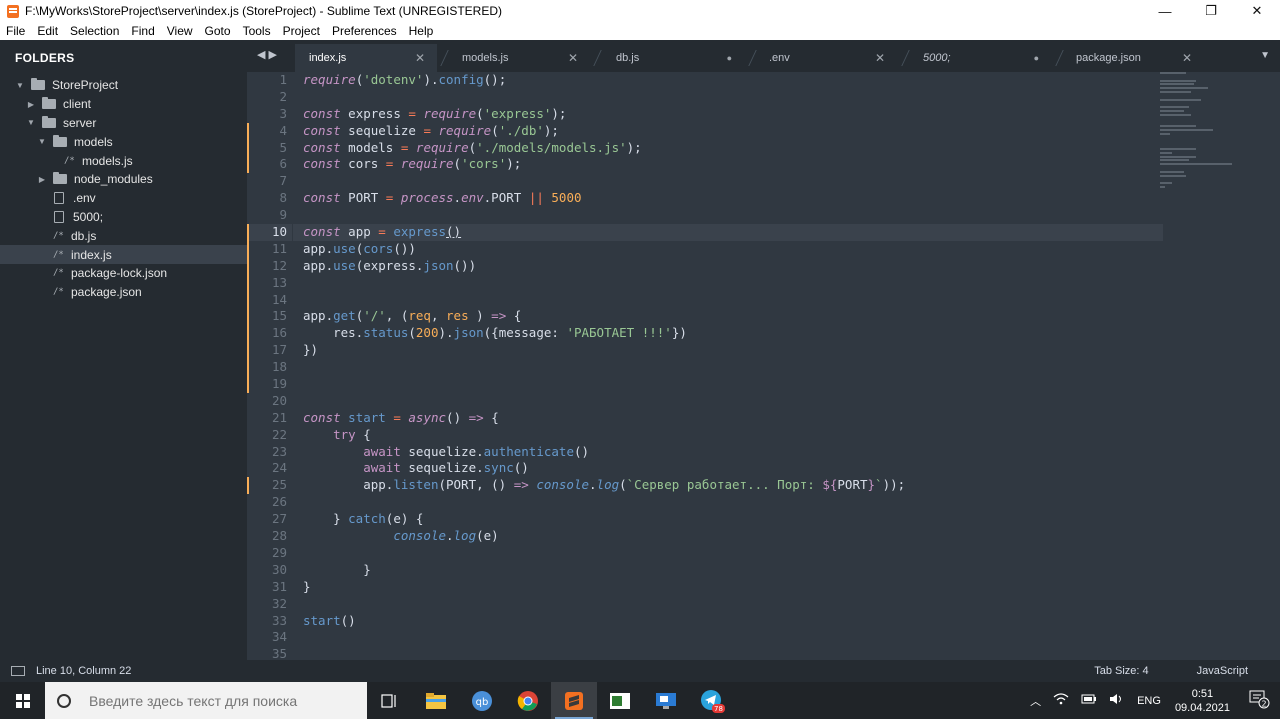 The height and width of the screenshot is (719, 1280). Describe the element at coordinates (123, 104) in the screenshot. I see `sidebar-item-client: ▶ client` at that location.